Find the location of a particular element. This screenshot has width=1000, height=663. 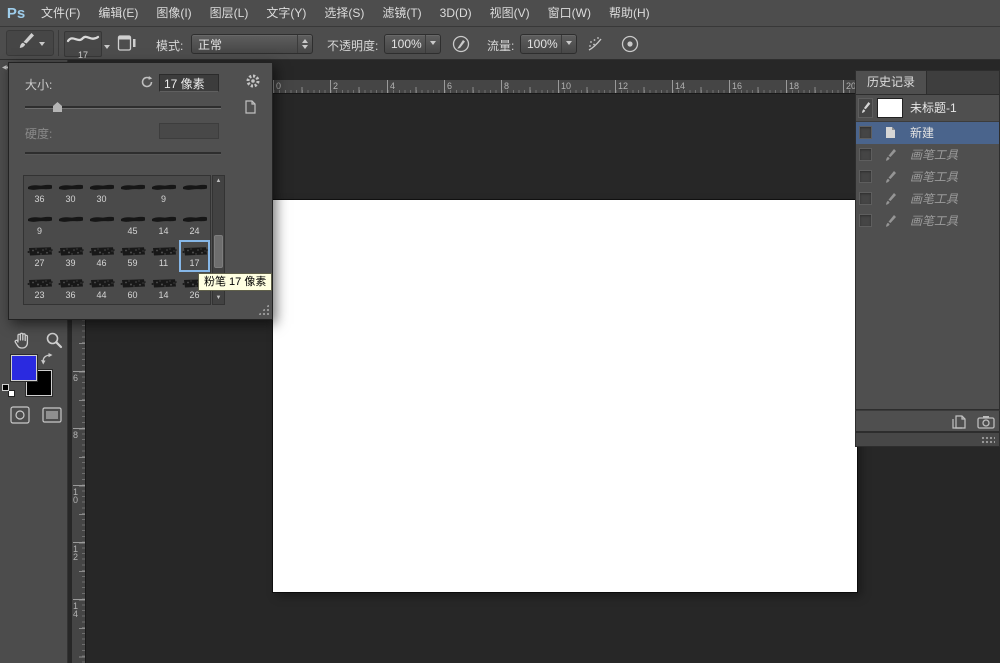

history-state-label: 画笔工具 is located at coordinates (934, 177).